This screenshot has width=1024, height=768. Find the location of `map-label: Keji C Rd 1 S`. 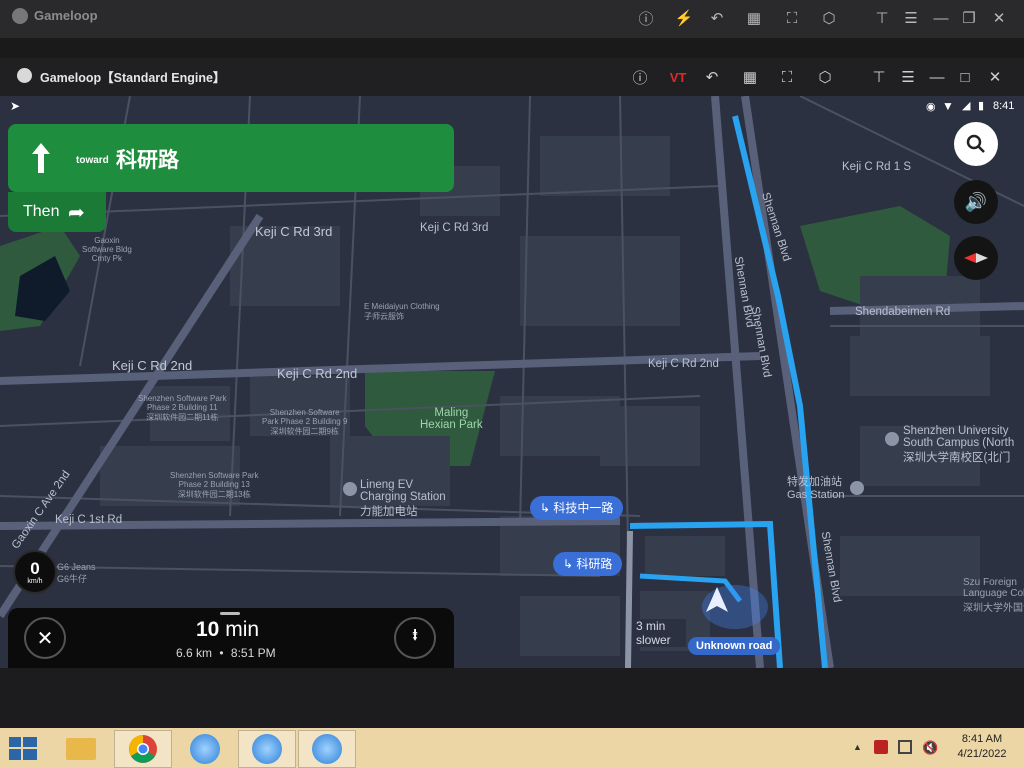

map-label: Keji C Rd 1 S is located at coordinates (877, 167).